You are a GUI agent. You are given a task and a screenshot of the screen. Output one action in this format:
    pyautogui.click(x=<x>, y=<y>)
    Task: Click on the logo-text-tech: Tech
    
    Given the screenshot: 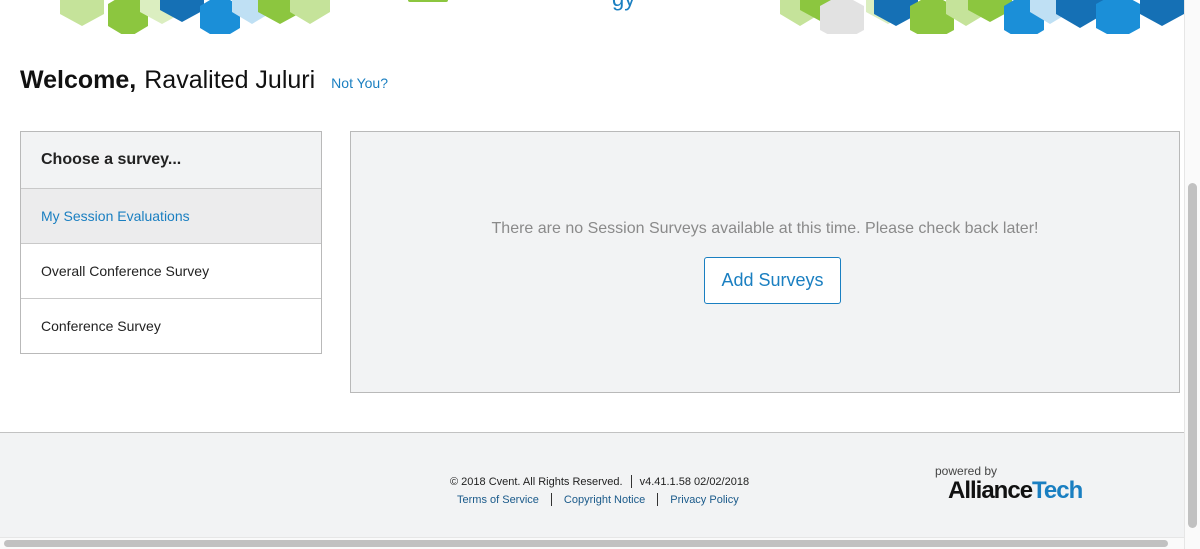 What is the action you would take?
    pyautogui.click(x=1057, y=490)
    